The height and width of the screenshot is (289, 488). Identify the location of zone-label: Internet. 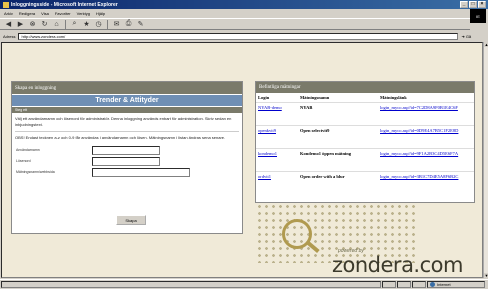
(444, 284).